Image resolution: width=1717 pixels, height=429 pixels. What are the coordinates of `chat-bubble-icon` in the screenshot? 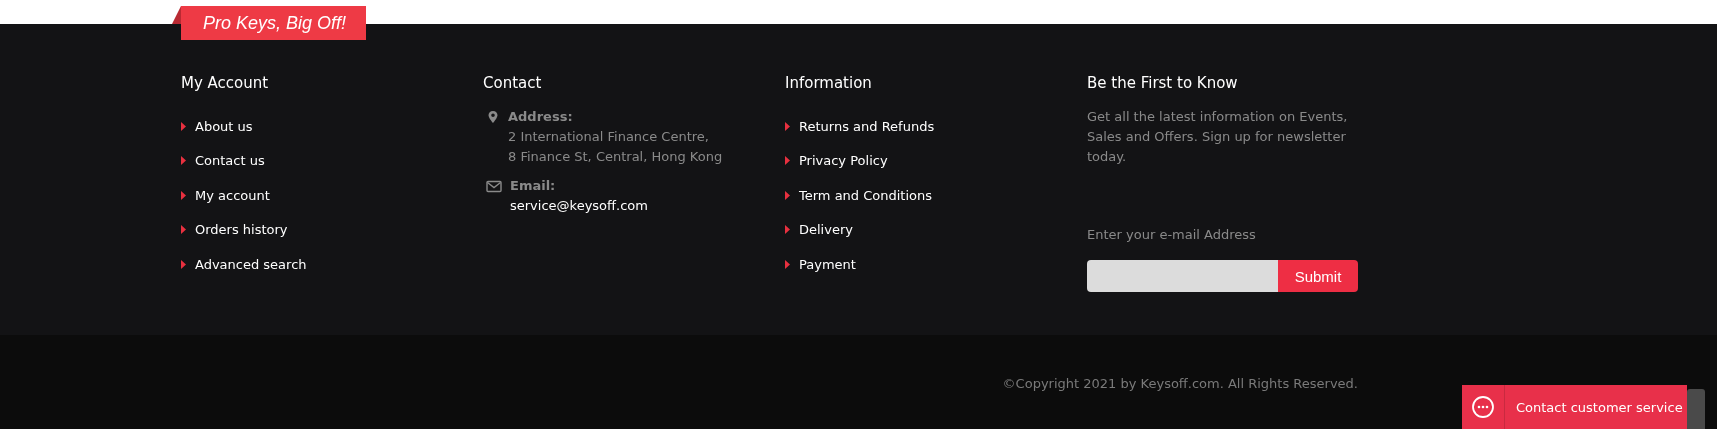 It's located at (1483, 407).